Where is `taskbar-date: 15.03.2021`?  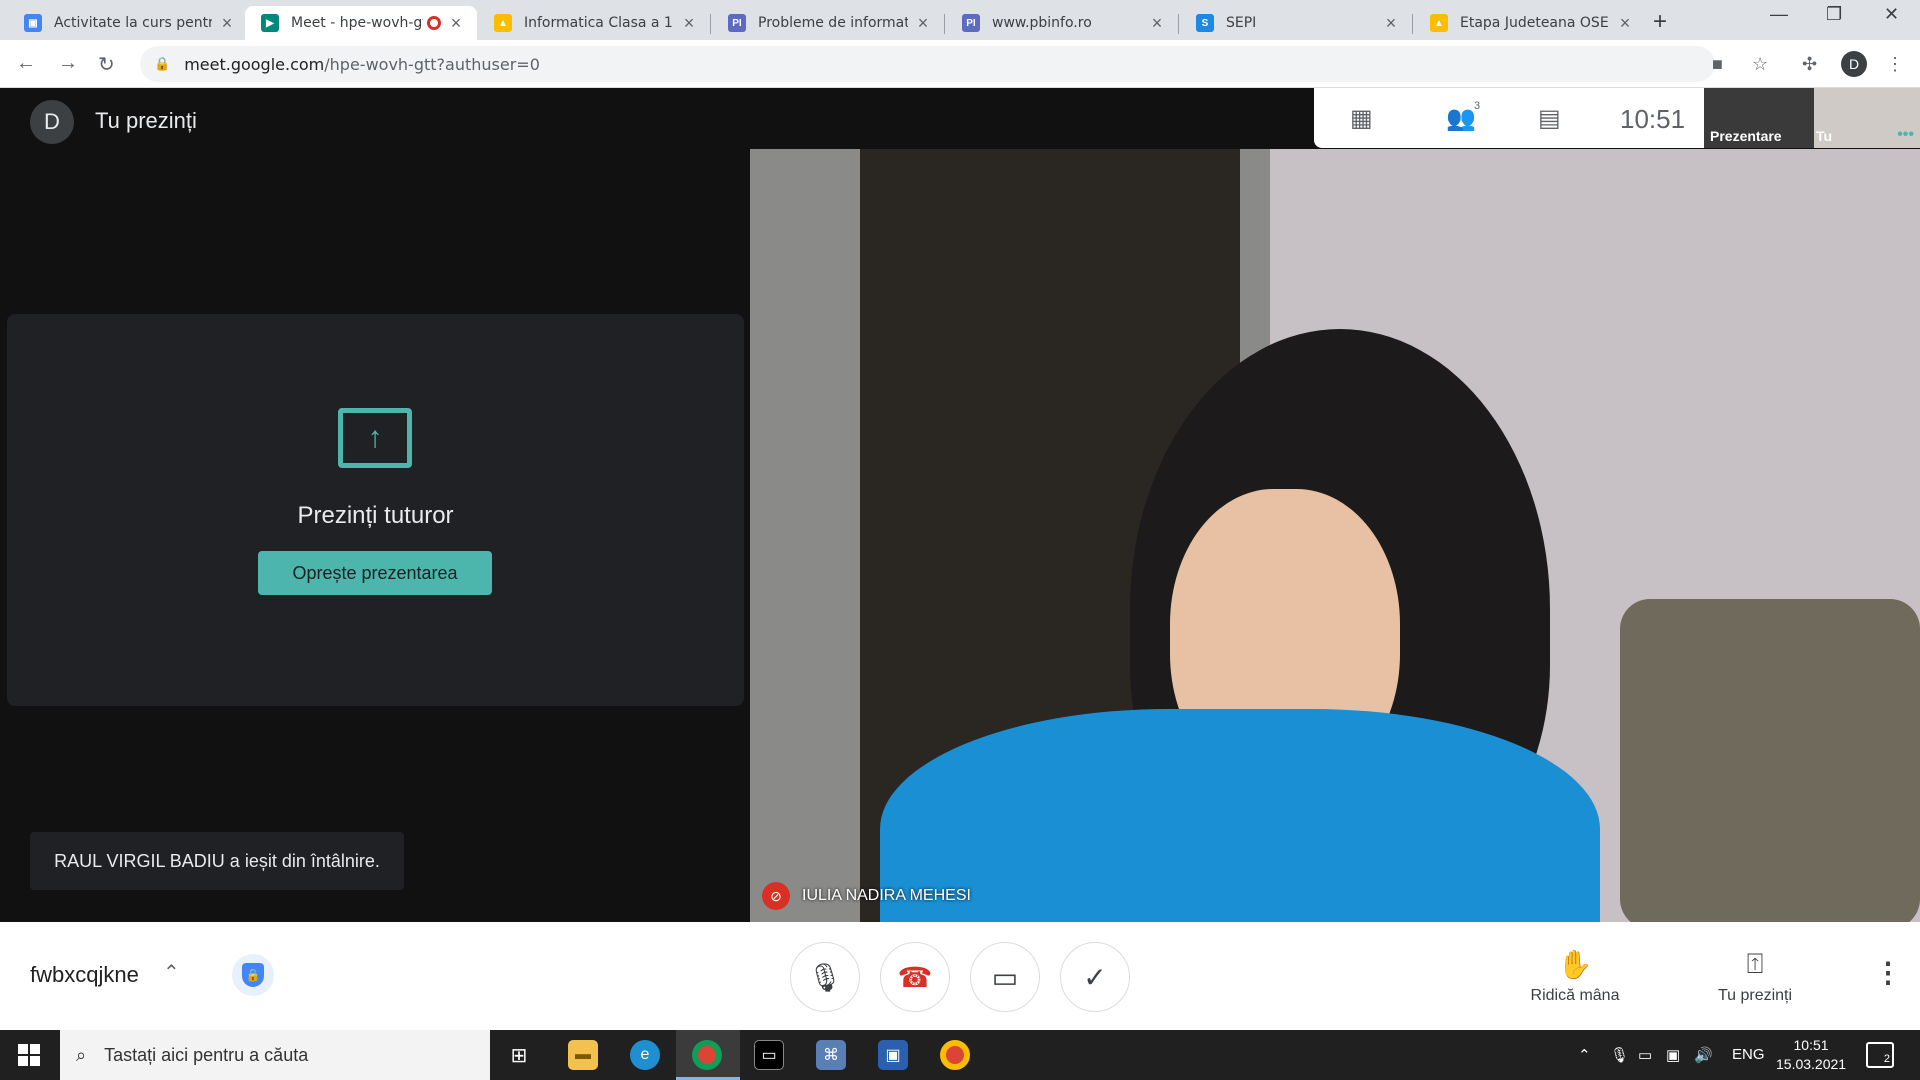 taskbar-date: 15.03.2021 is located at coordinates (1811, 1064).